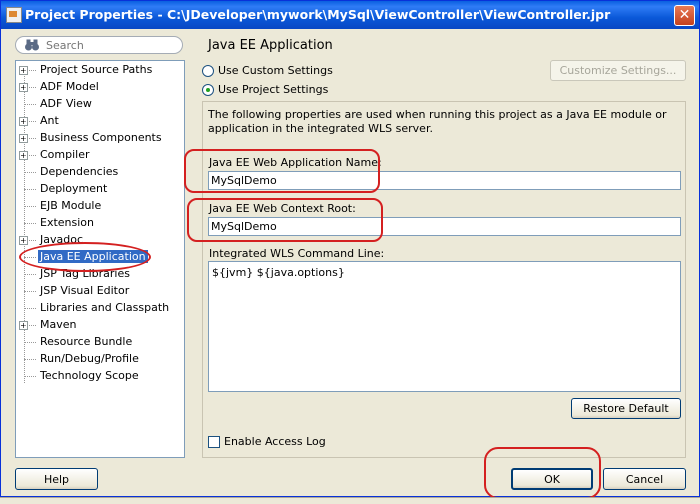 Image resolution: width=700 pixels, height=504 pixels. I want to click on tree-item-label: Dependencies, so click(79, 171).